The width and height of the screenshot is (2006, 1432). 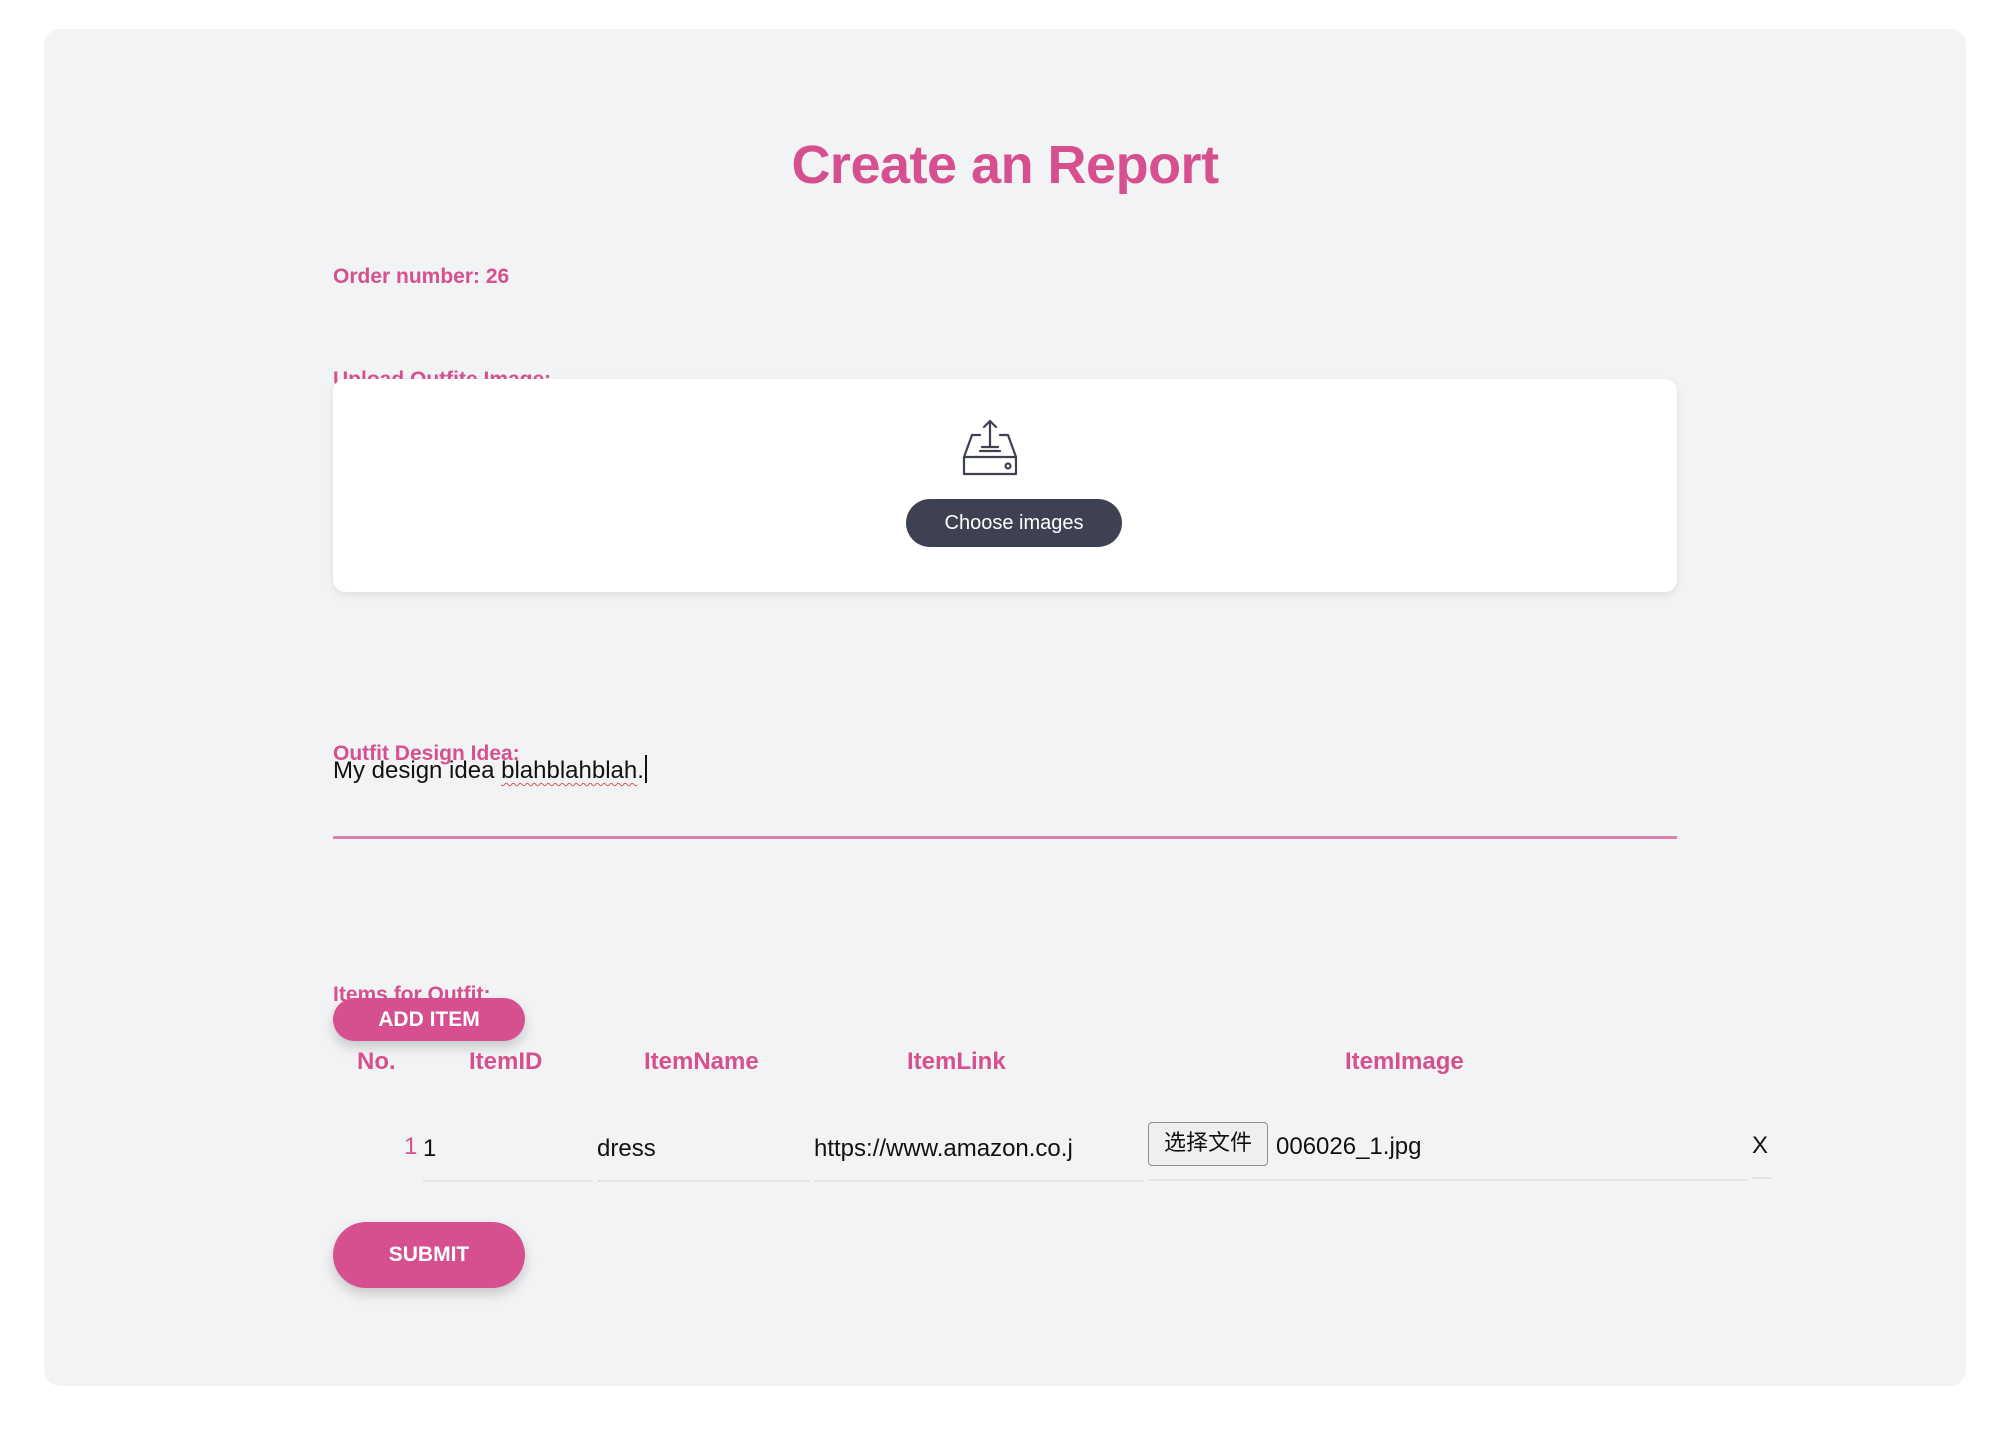 I want to click on misspelled-word: blahblahblah, so click(x=569, y=770).